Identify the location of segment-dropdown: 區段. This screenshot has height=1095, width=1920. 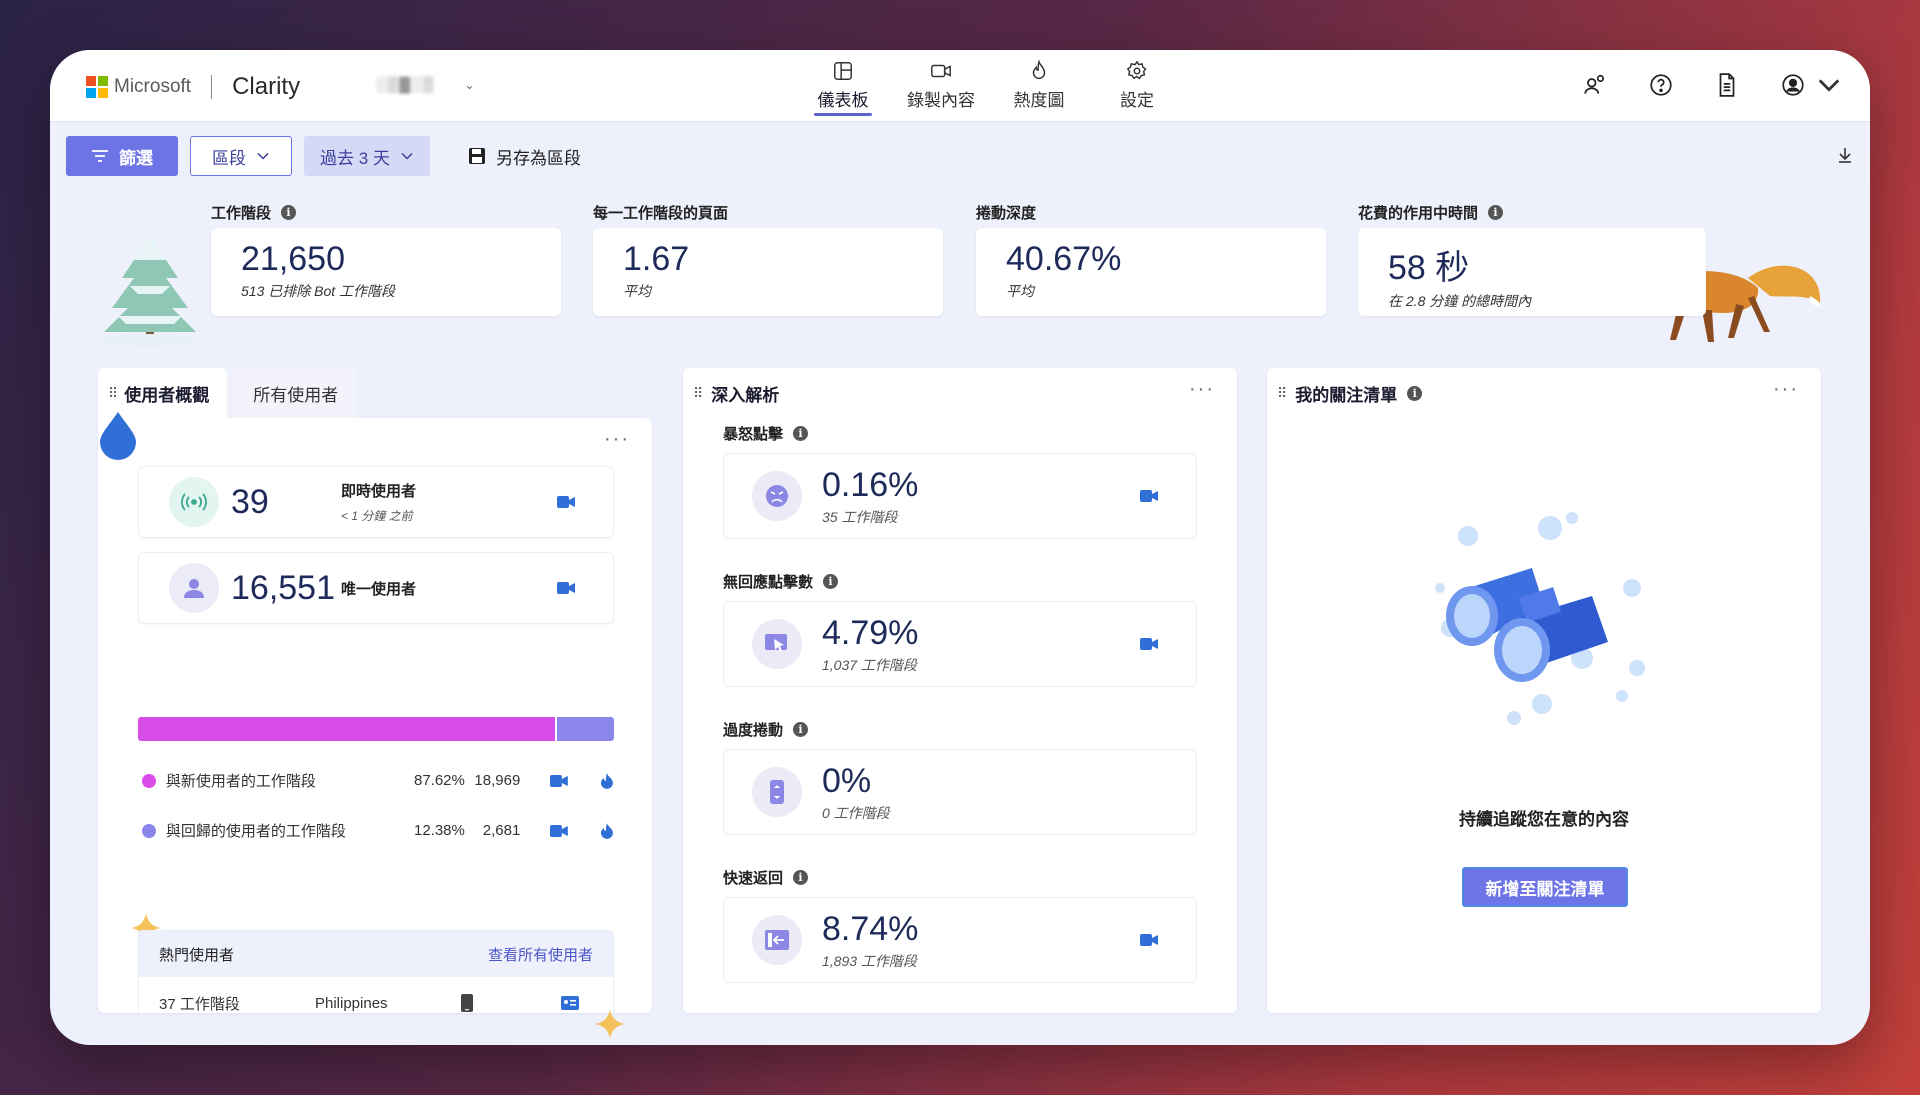
(241, 156).